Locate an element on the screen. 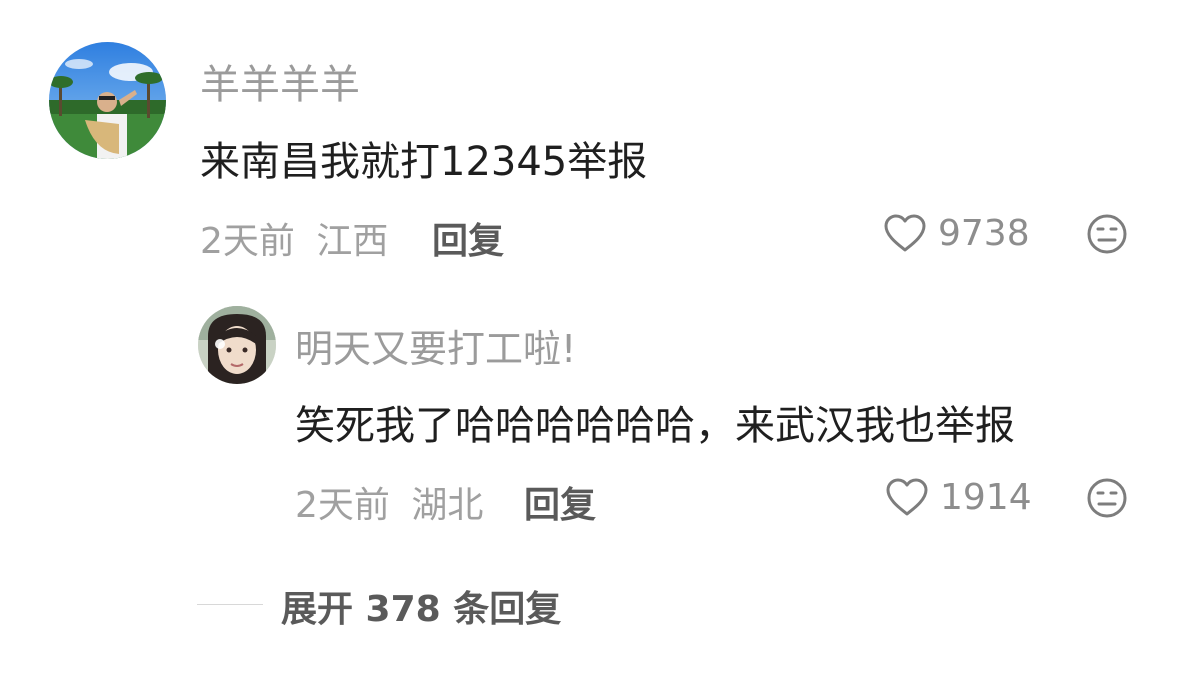 This screenshot has height=691, width=1200. reply-time-location: 2天前 湖北 is located at coordinates (389, 502).